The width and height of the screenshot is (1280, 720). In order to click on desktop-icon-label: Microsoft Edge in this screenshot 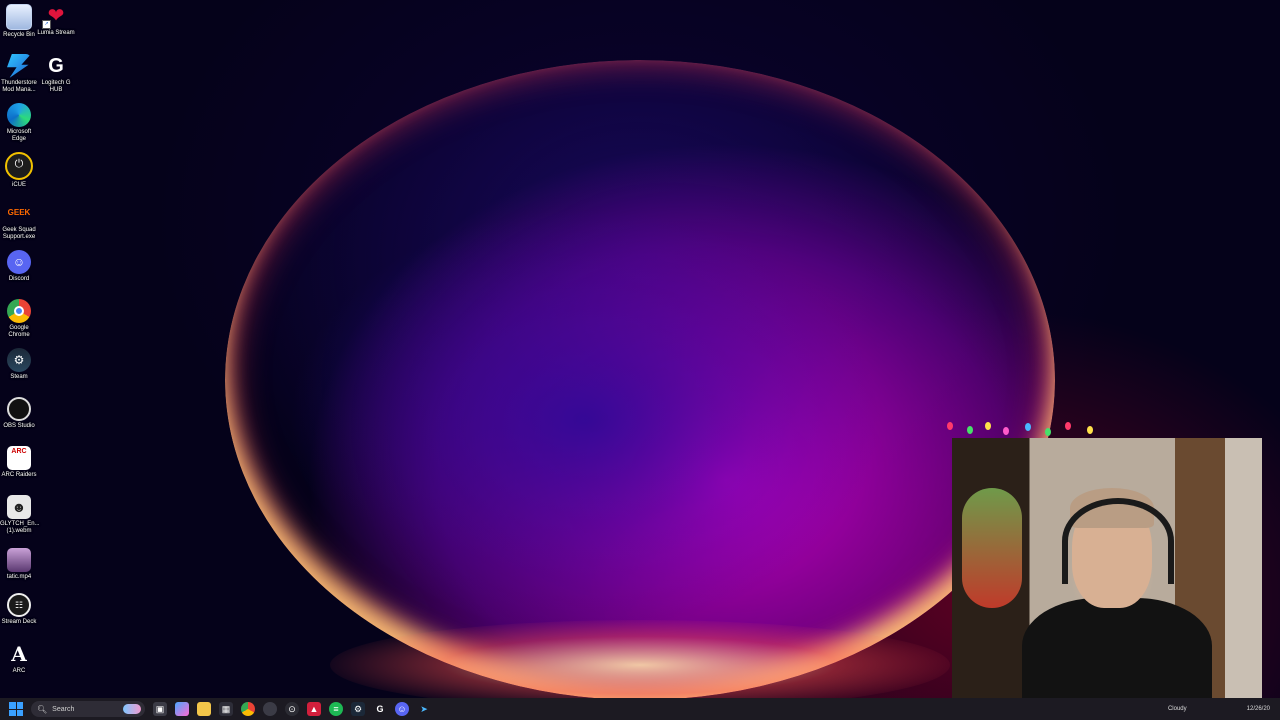, I will do `click(19, 135)`.